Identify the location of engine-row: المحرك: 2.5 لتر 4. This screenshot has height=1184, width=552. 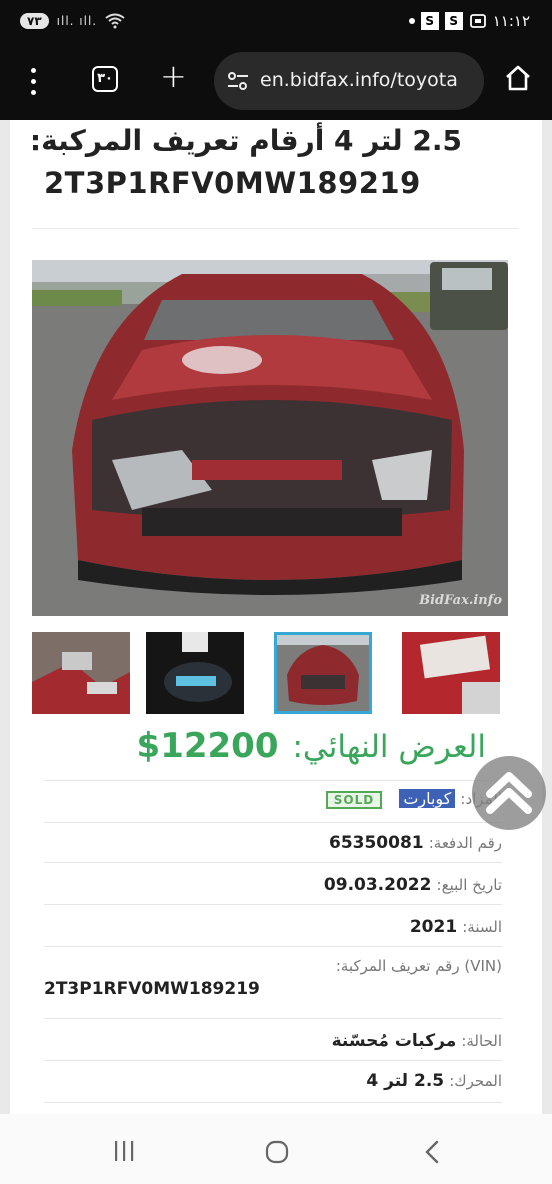
(273, 1081).